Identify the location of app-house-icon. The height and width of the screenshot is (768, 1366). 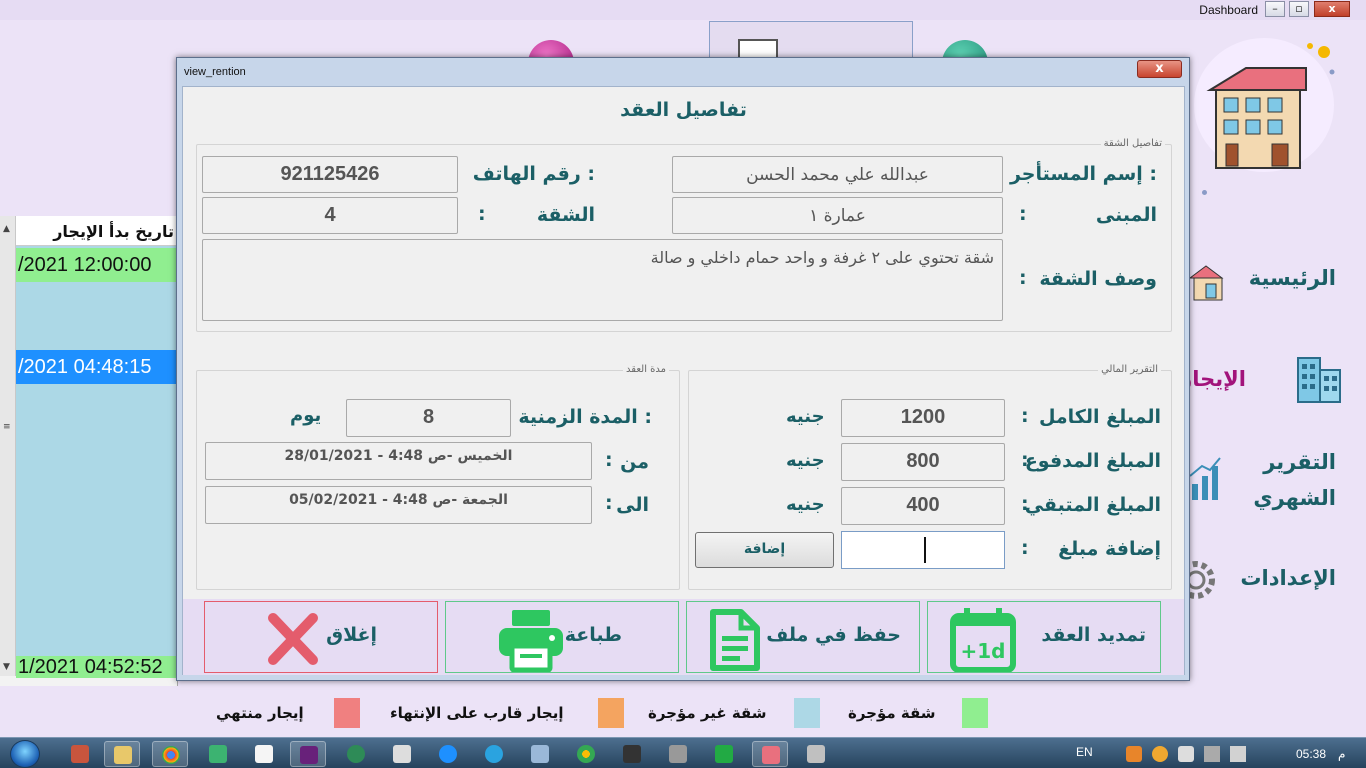
(771, 755).